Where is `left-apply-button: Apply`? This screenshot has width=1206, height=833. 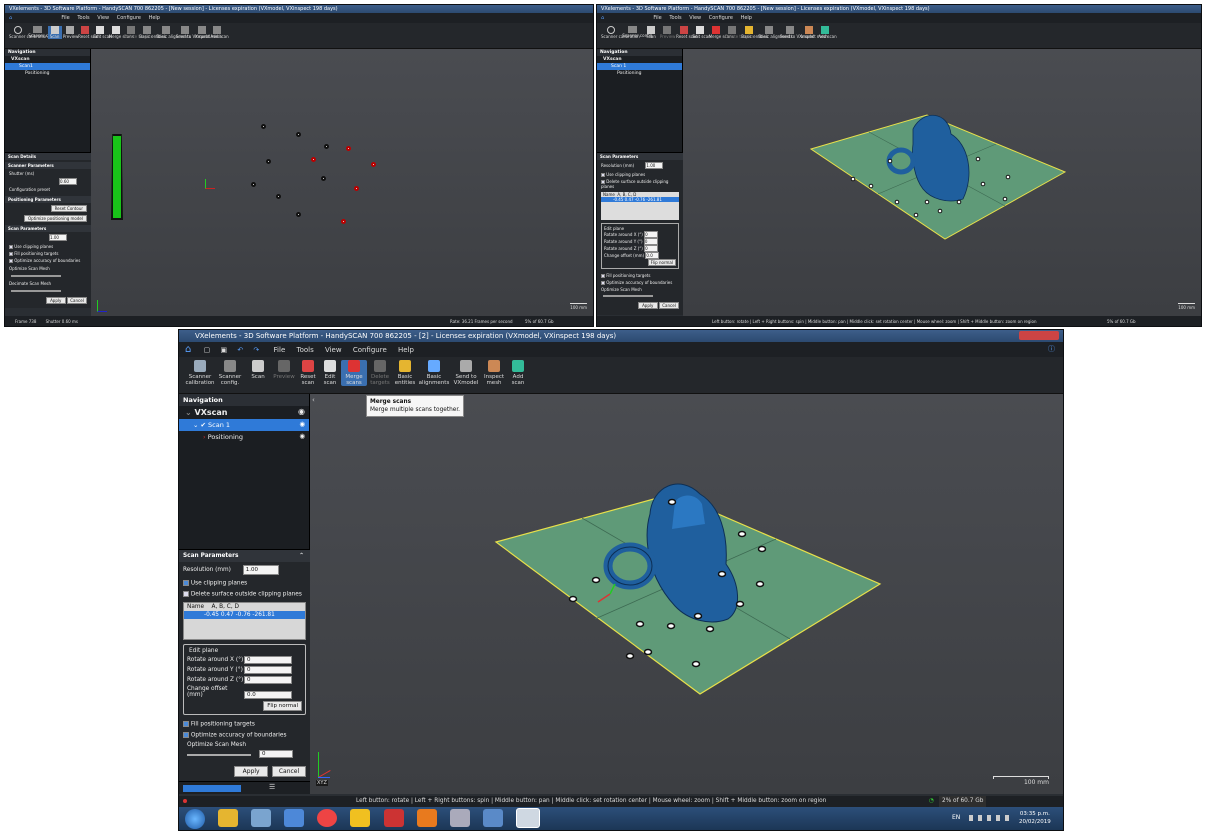
left-apply-button: Apply is located at coordinates (55, 300).